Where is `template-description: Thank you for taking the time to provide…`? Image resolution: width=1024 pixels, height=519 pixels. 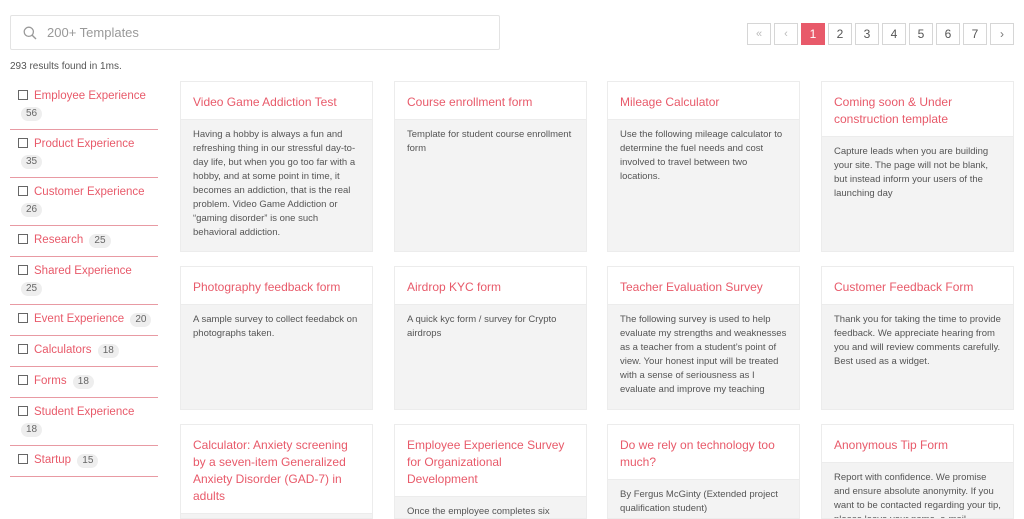
template-description: Thank you for taking the time to provide… is located at coordinates (917, 340).